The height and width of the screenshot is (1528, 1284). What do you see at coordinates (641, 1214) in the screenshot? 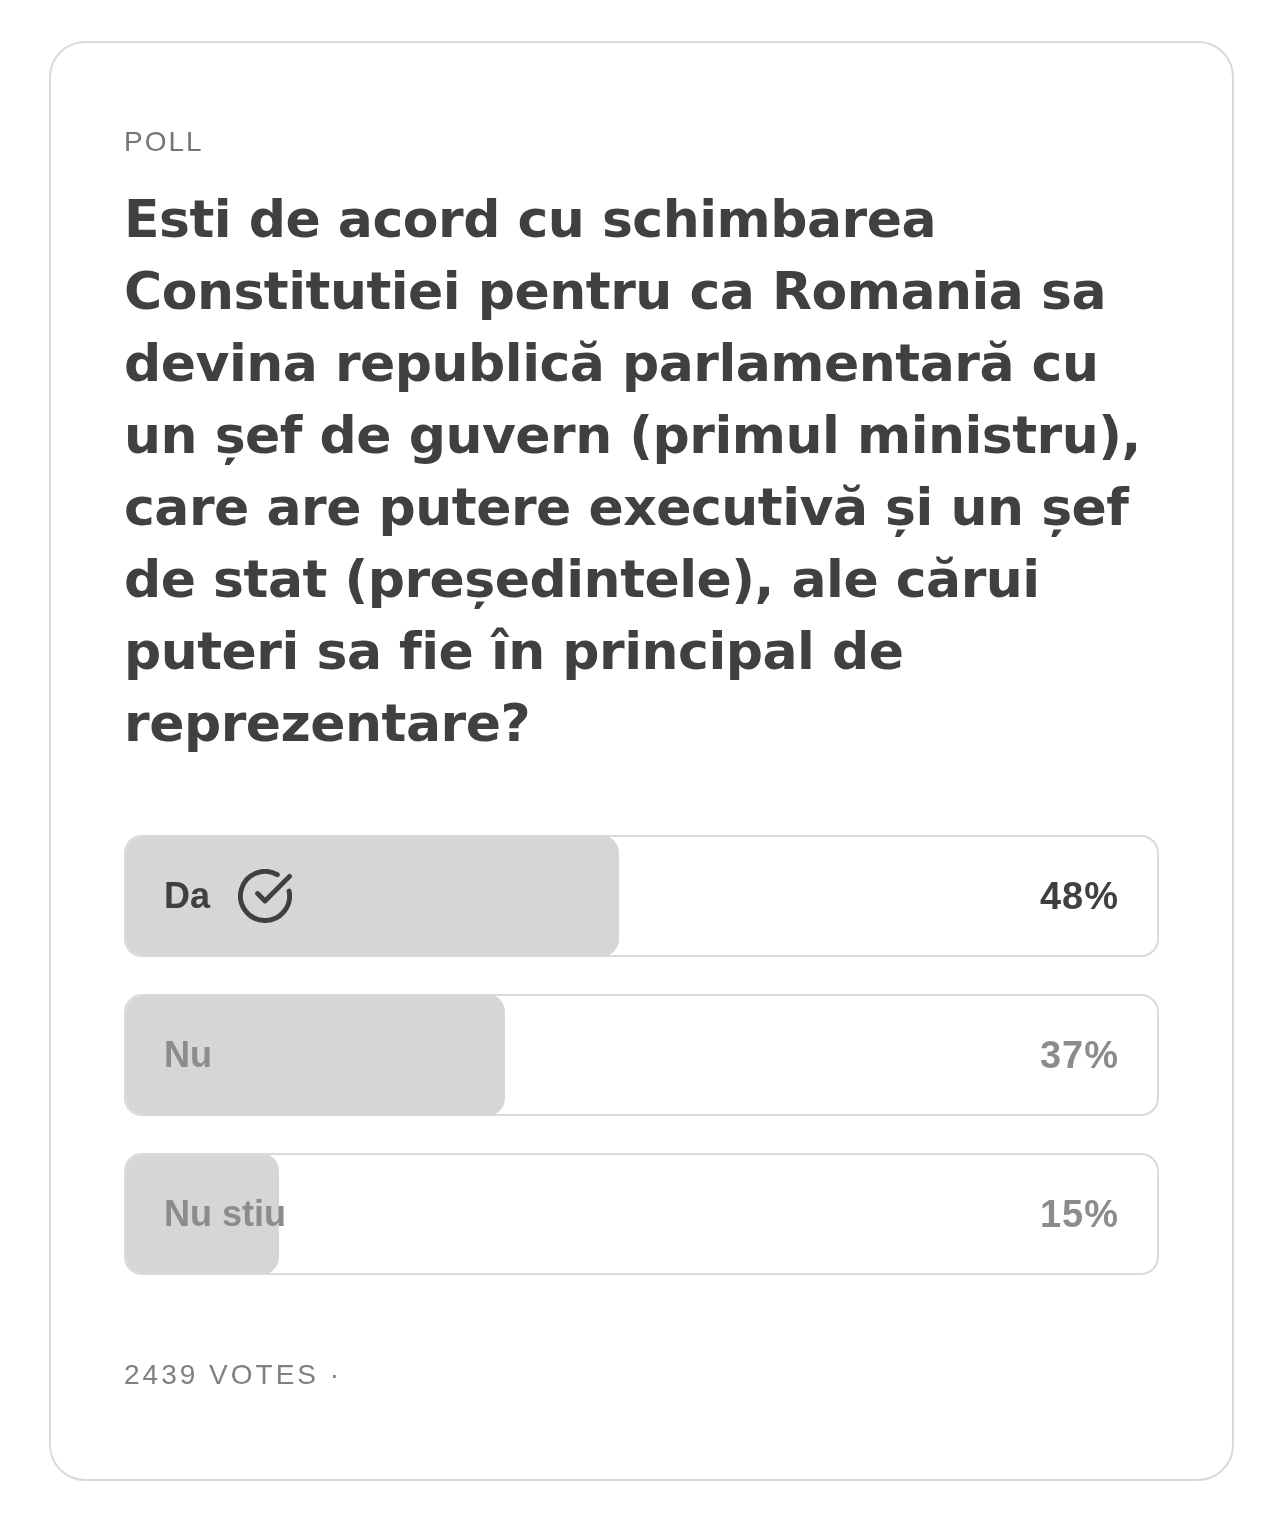
I see `poll-option: Nu stiu 15%` at bounding box center [641, 1214].